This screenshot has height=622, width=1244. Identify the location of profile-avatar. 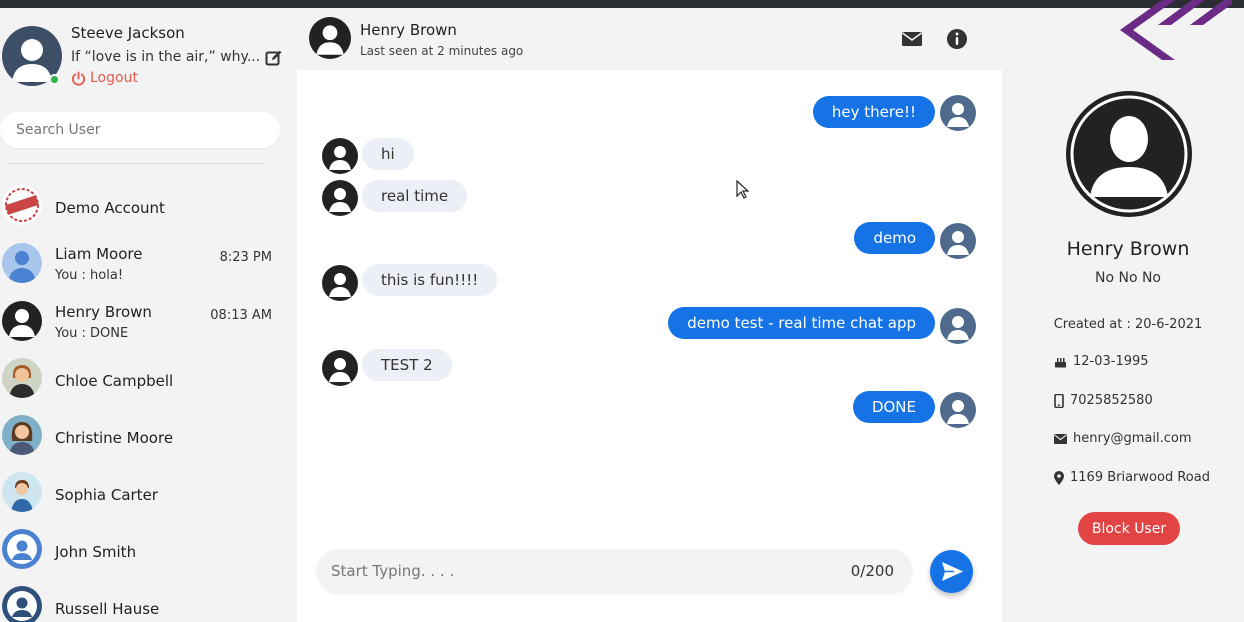
(1129, 154).